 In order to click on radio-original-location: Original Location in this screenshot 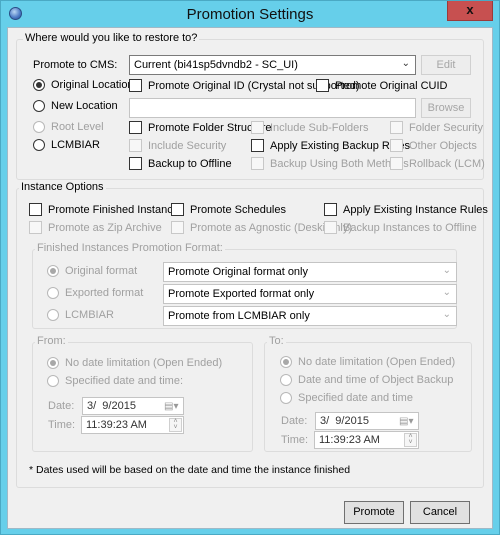, I will do `click(83, 85)`.